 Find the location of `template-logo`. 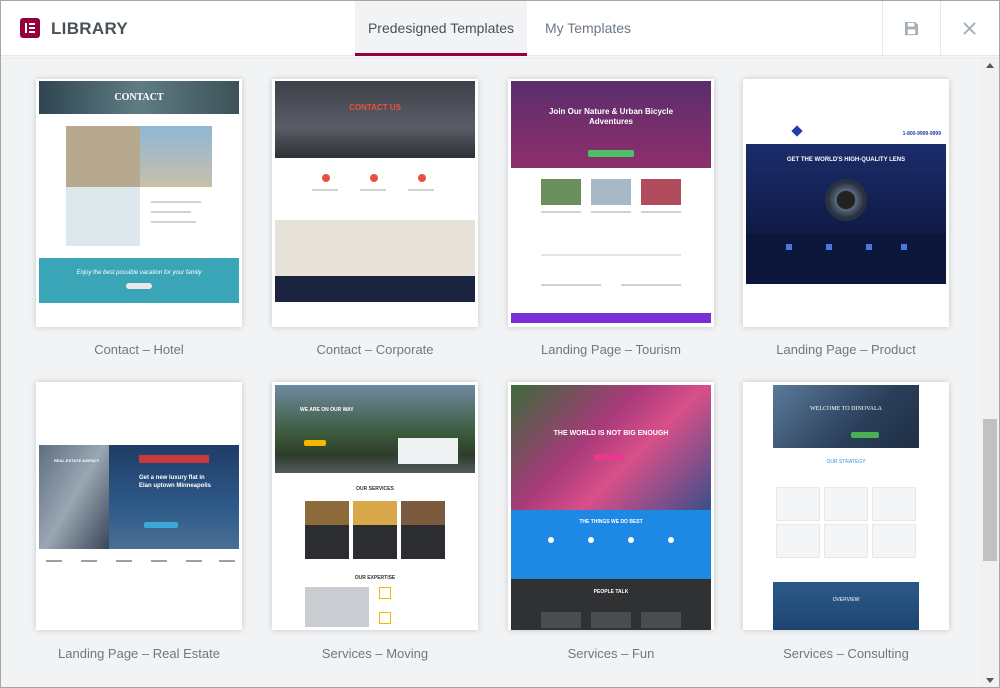

template-logo is located at coordinates (797, 131).